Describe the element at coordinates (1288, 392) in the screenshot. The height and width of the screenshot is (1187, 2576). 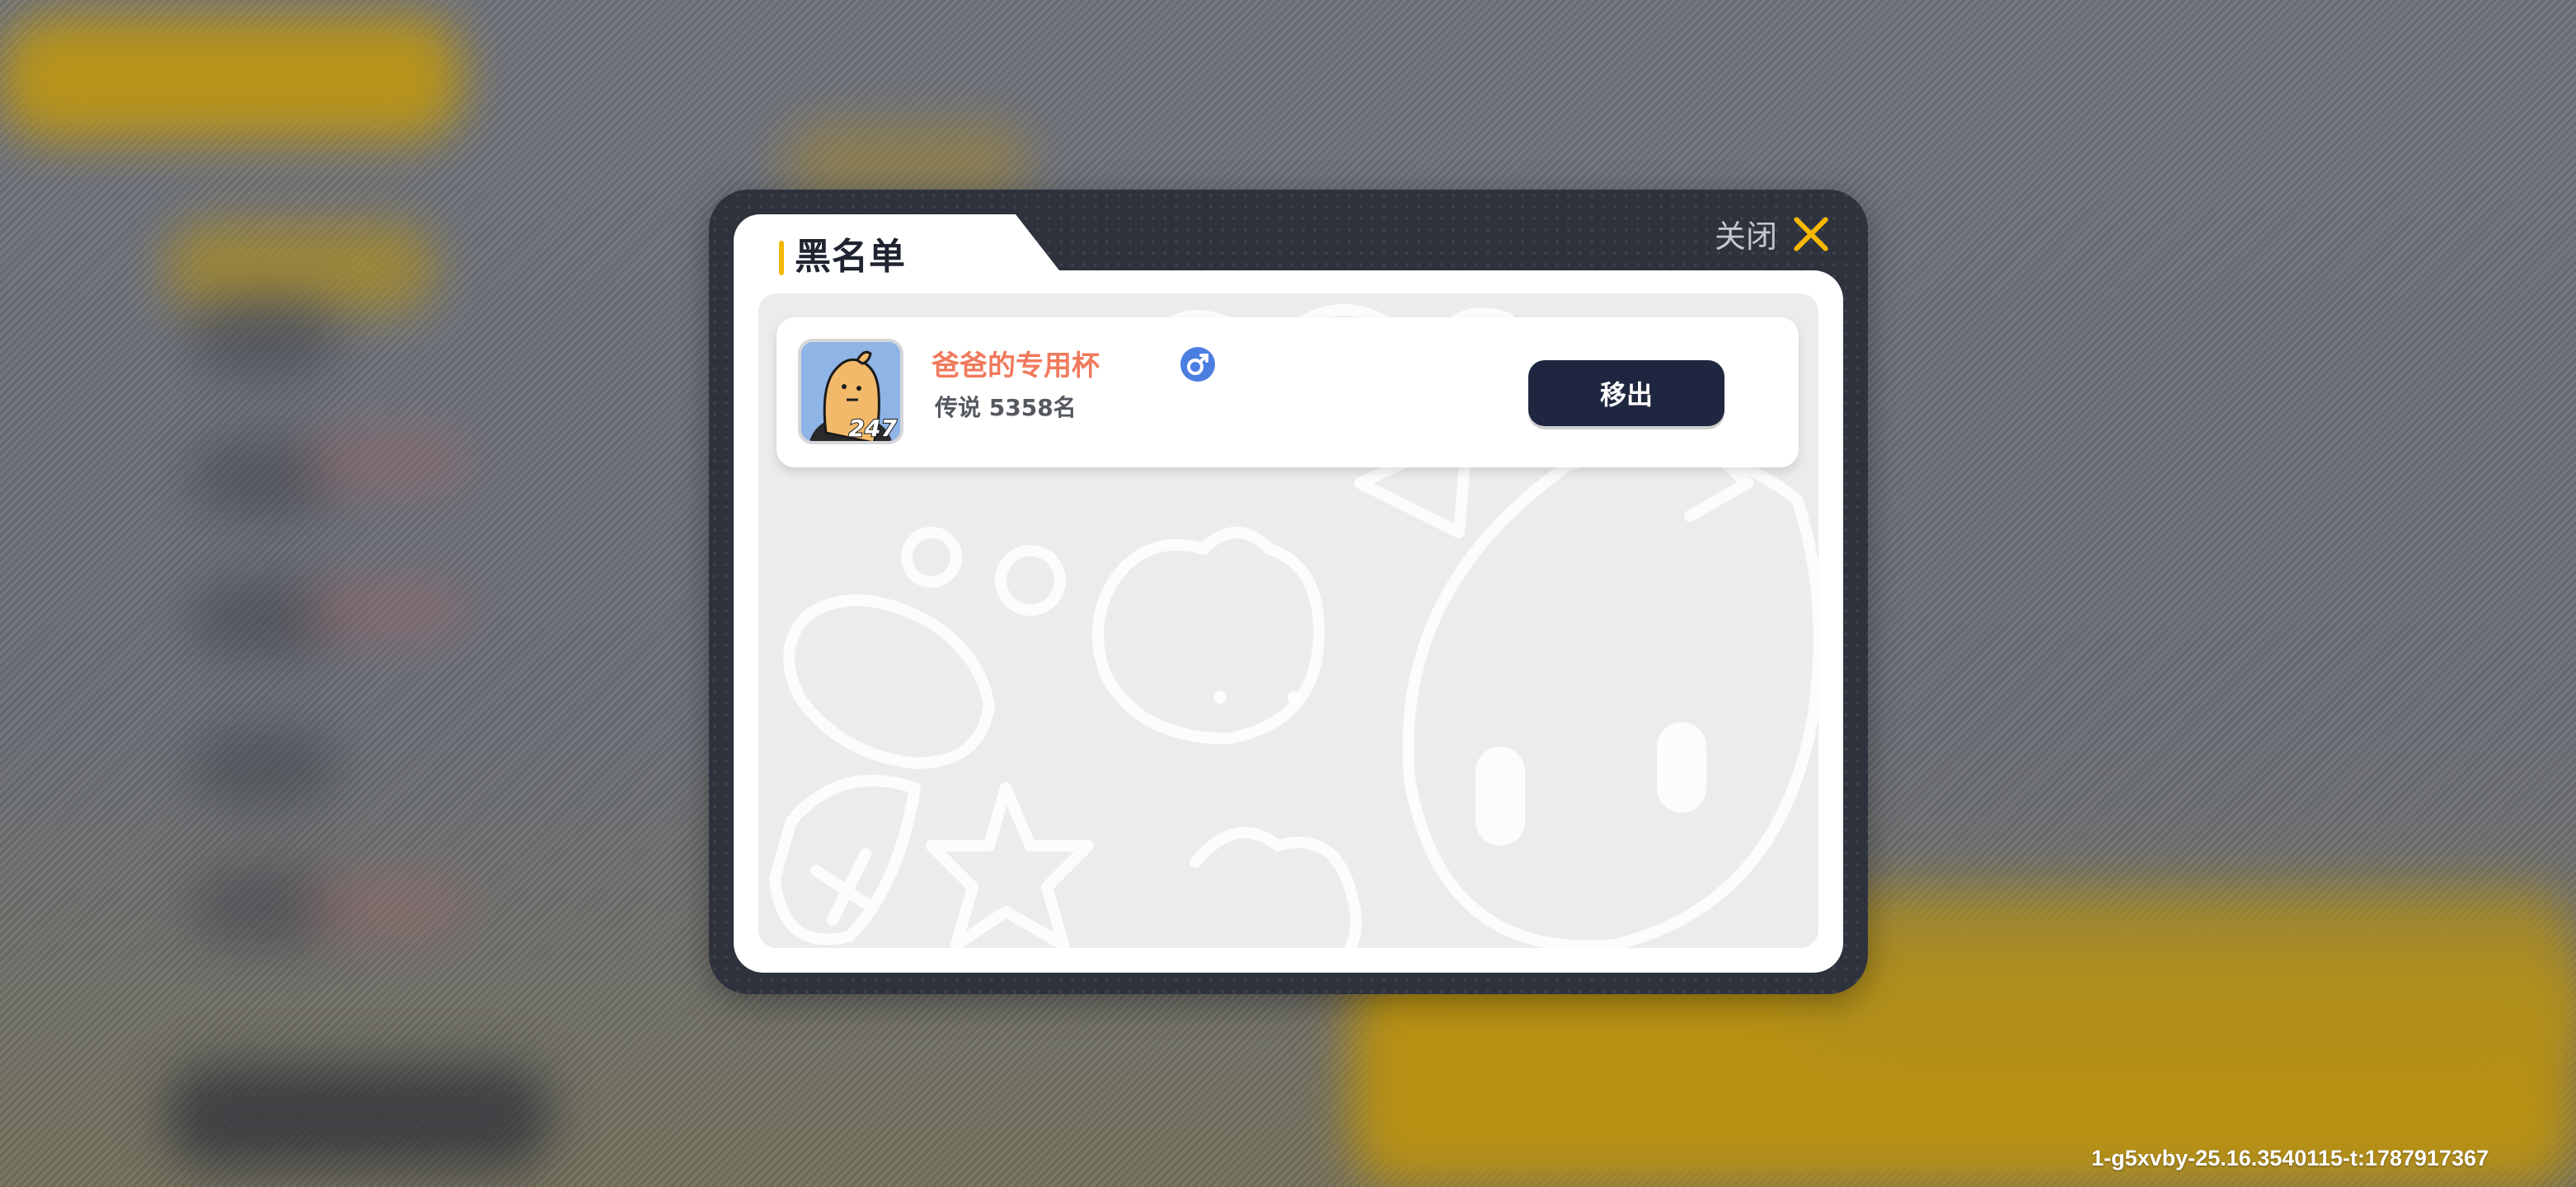
I see `list-item: 247 爸爸的专用杯 传说 5358名 移出` at that location.